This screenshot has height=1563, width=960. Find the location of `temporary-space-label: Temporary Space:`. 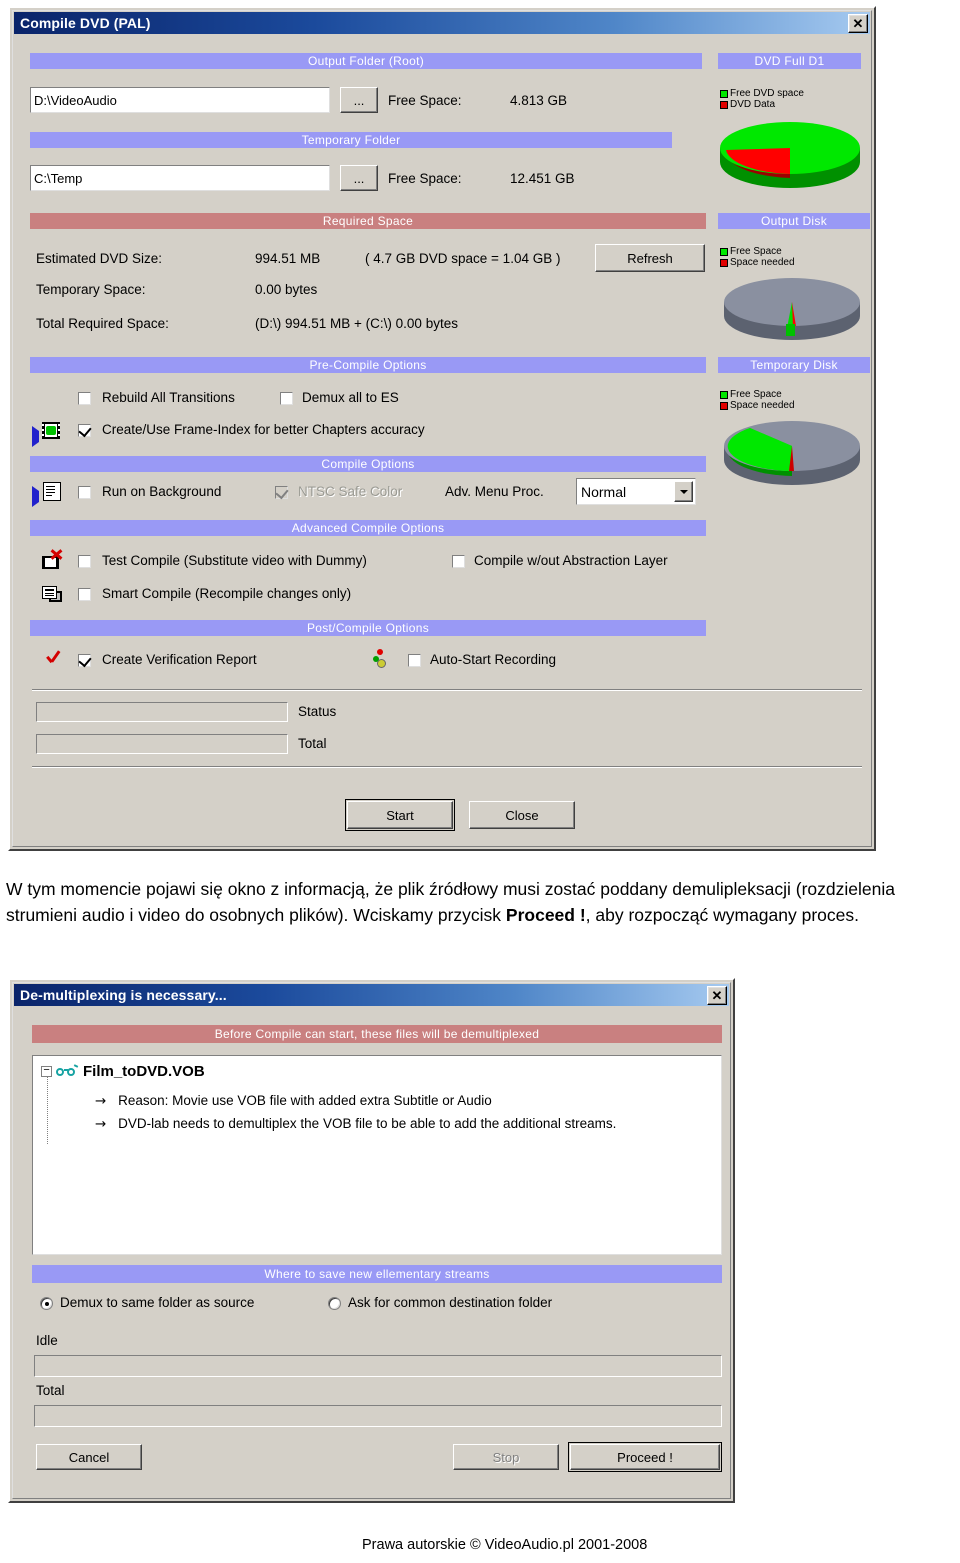

temporary-space-label: Temporary Space: is located at coordinates (91, 289).